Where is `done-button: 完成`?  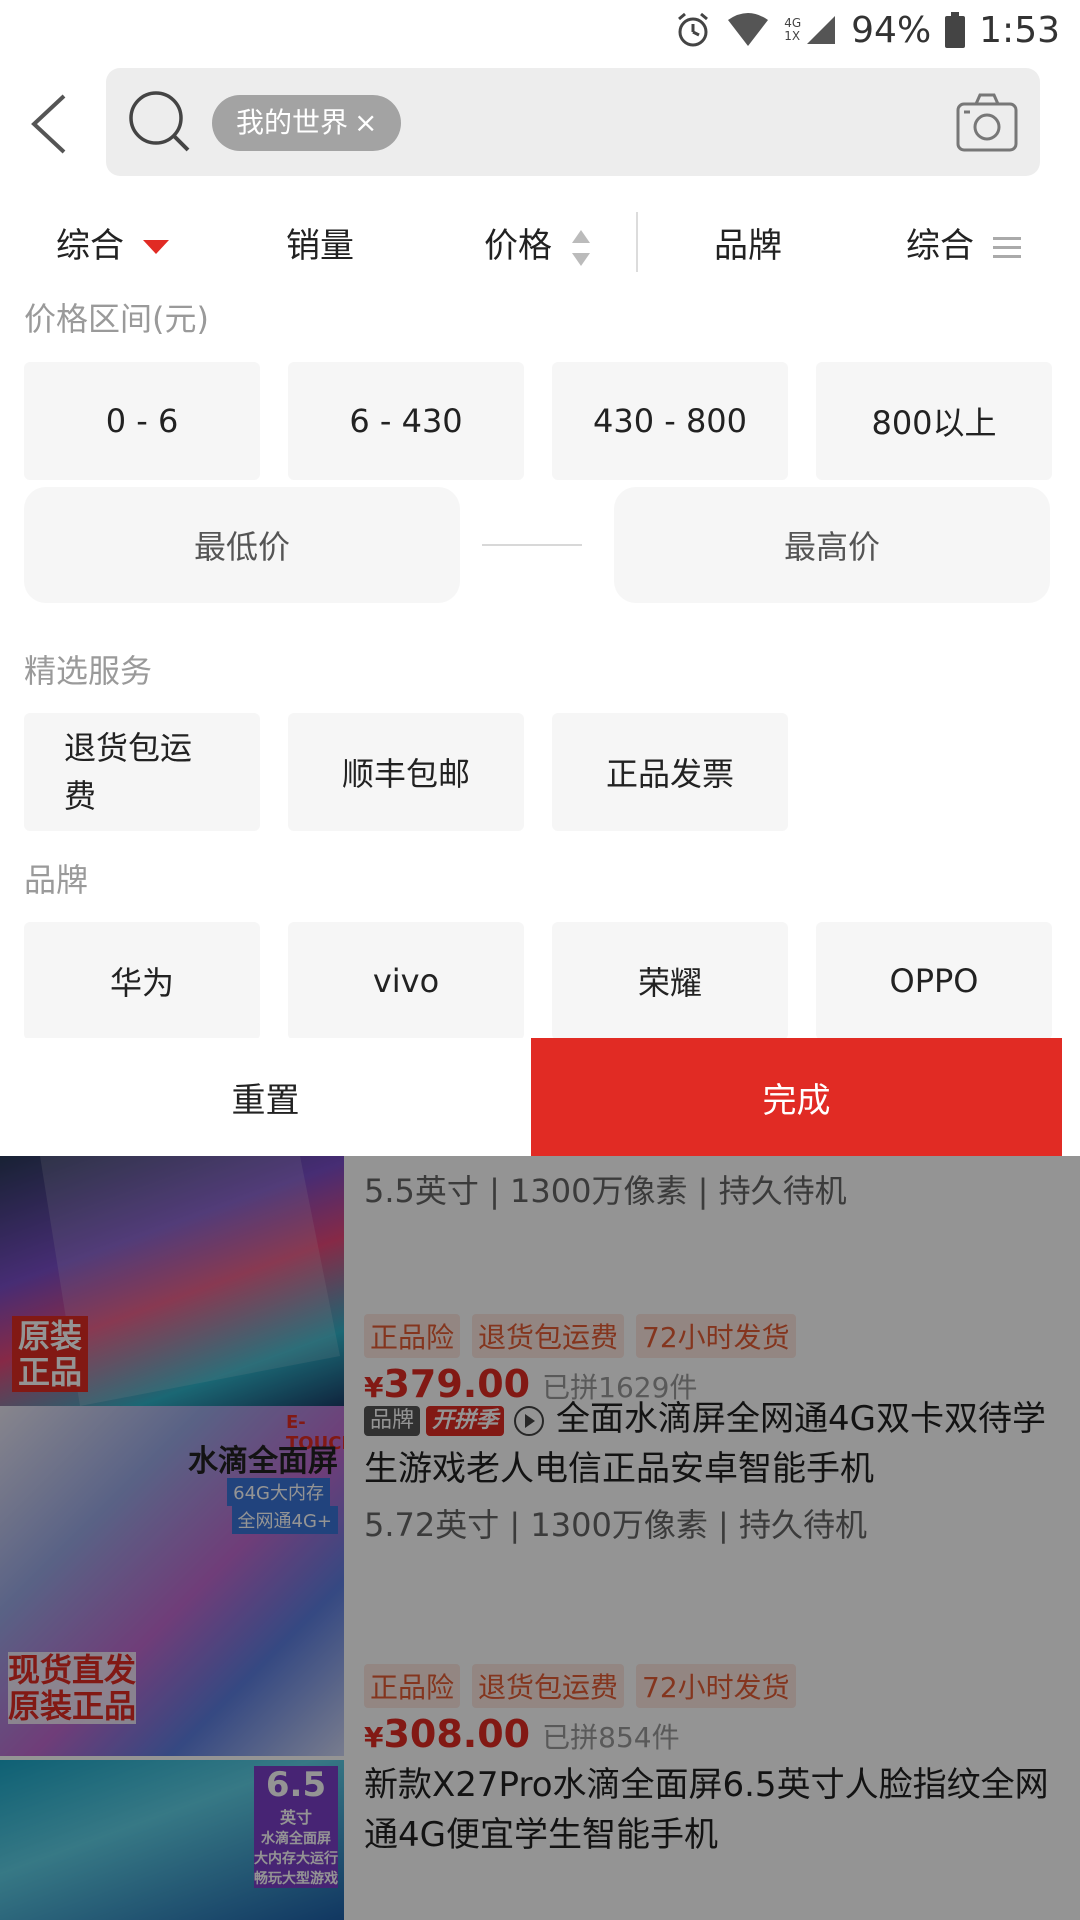 done-button: 完成 is located at coordinates (796, 1097).